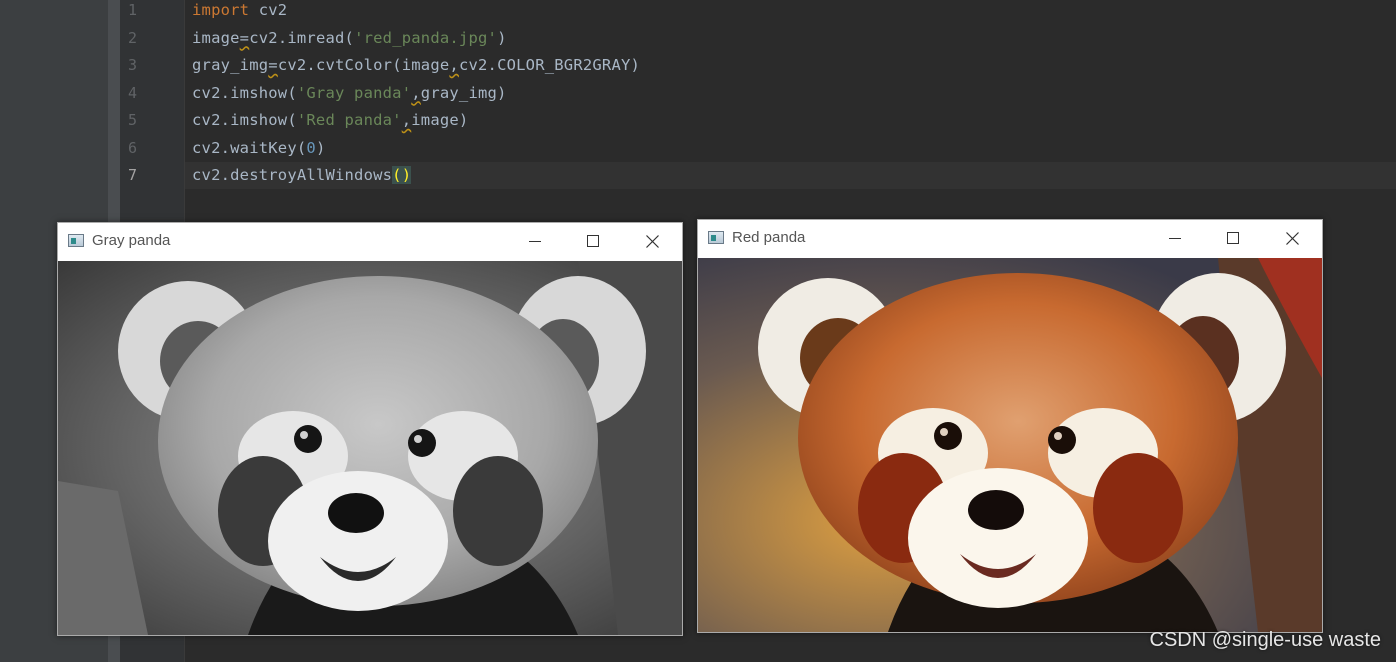 The image size is (1396, 662). I want to click on code-line: cv2.waitKey(0), so click(258, 148).